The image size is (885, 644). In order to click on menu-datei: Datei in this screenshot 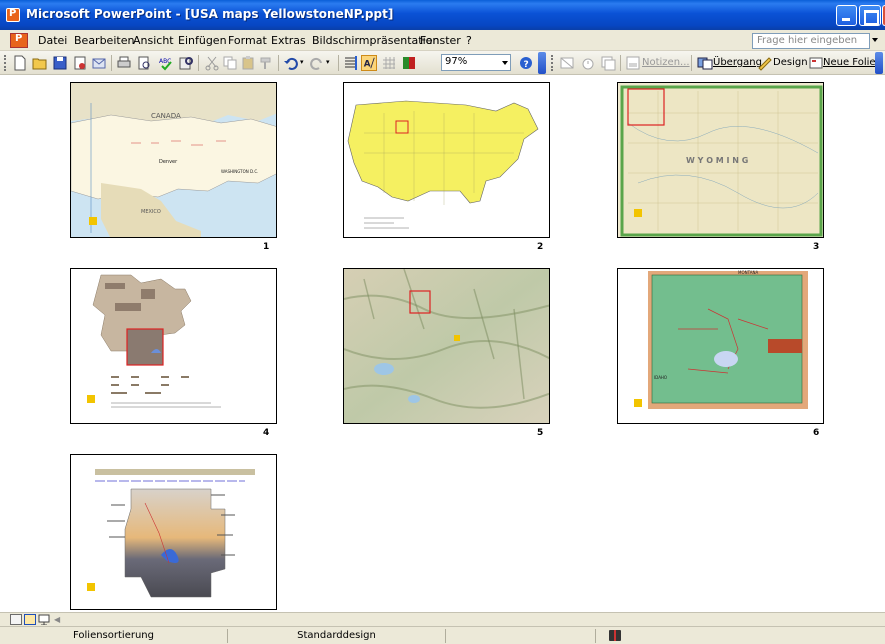, I will do `click(52, 40)`.